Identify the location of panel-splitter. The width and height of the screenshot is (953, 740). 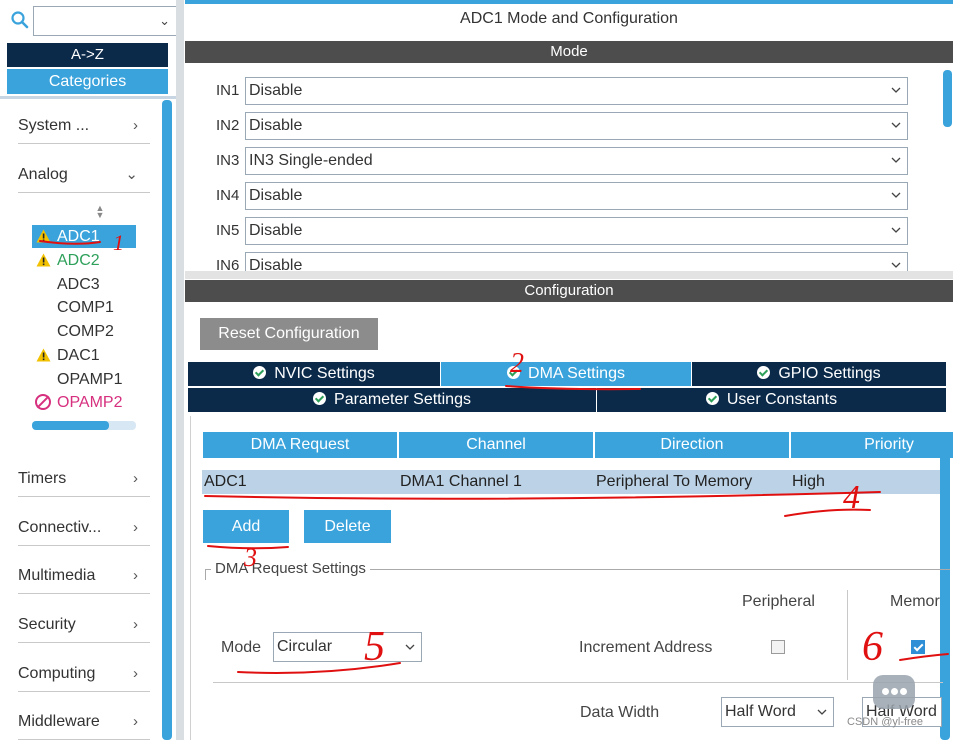
(180, 370).